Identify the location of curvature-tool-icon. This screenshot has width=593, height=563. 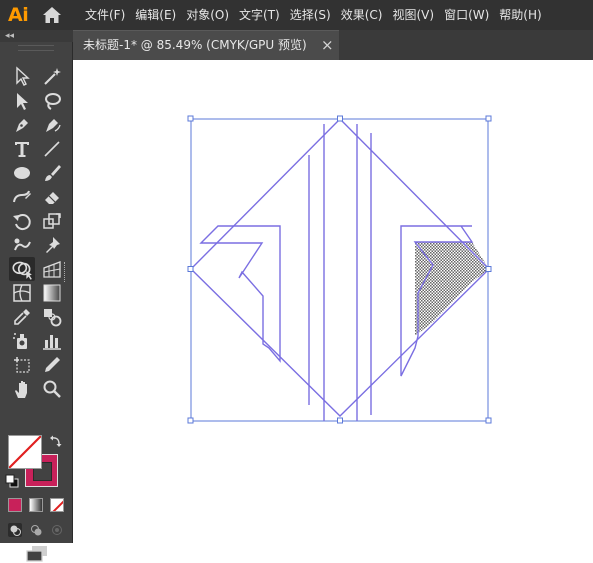
(52, 125).